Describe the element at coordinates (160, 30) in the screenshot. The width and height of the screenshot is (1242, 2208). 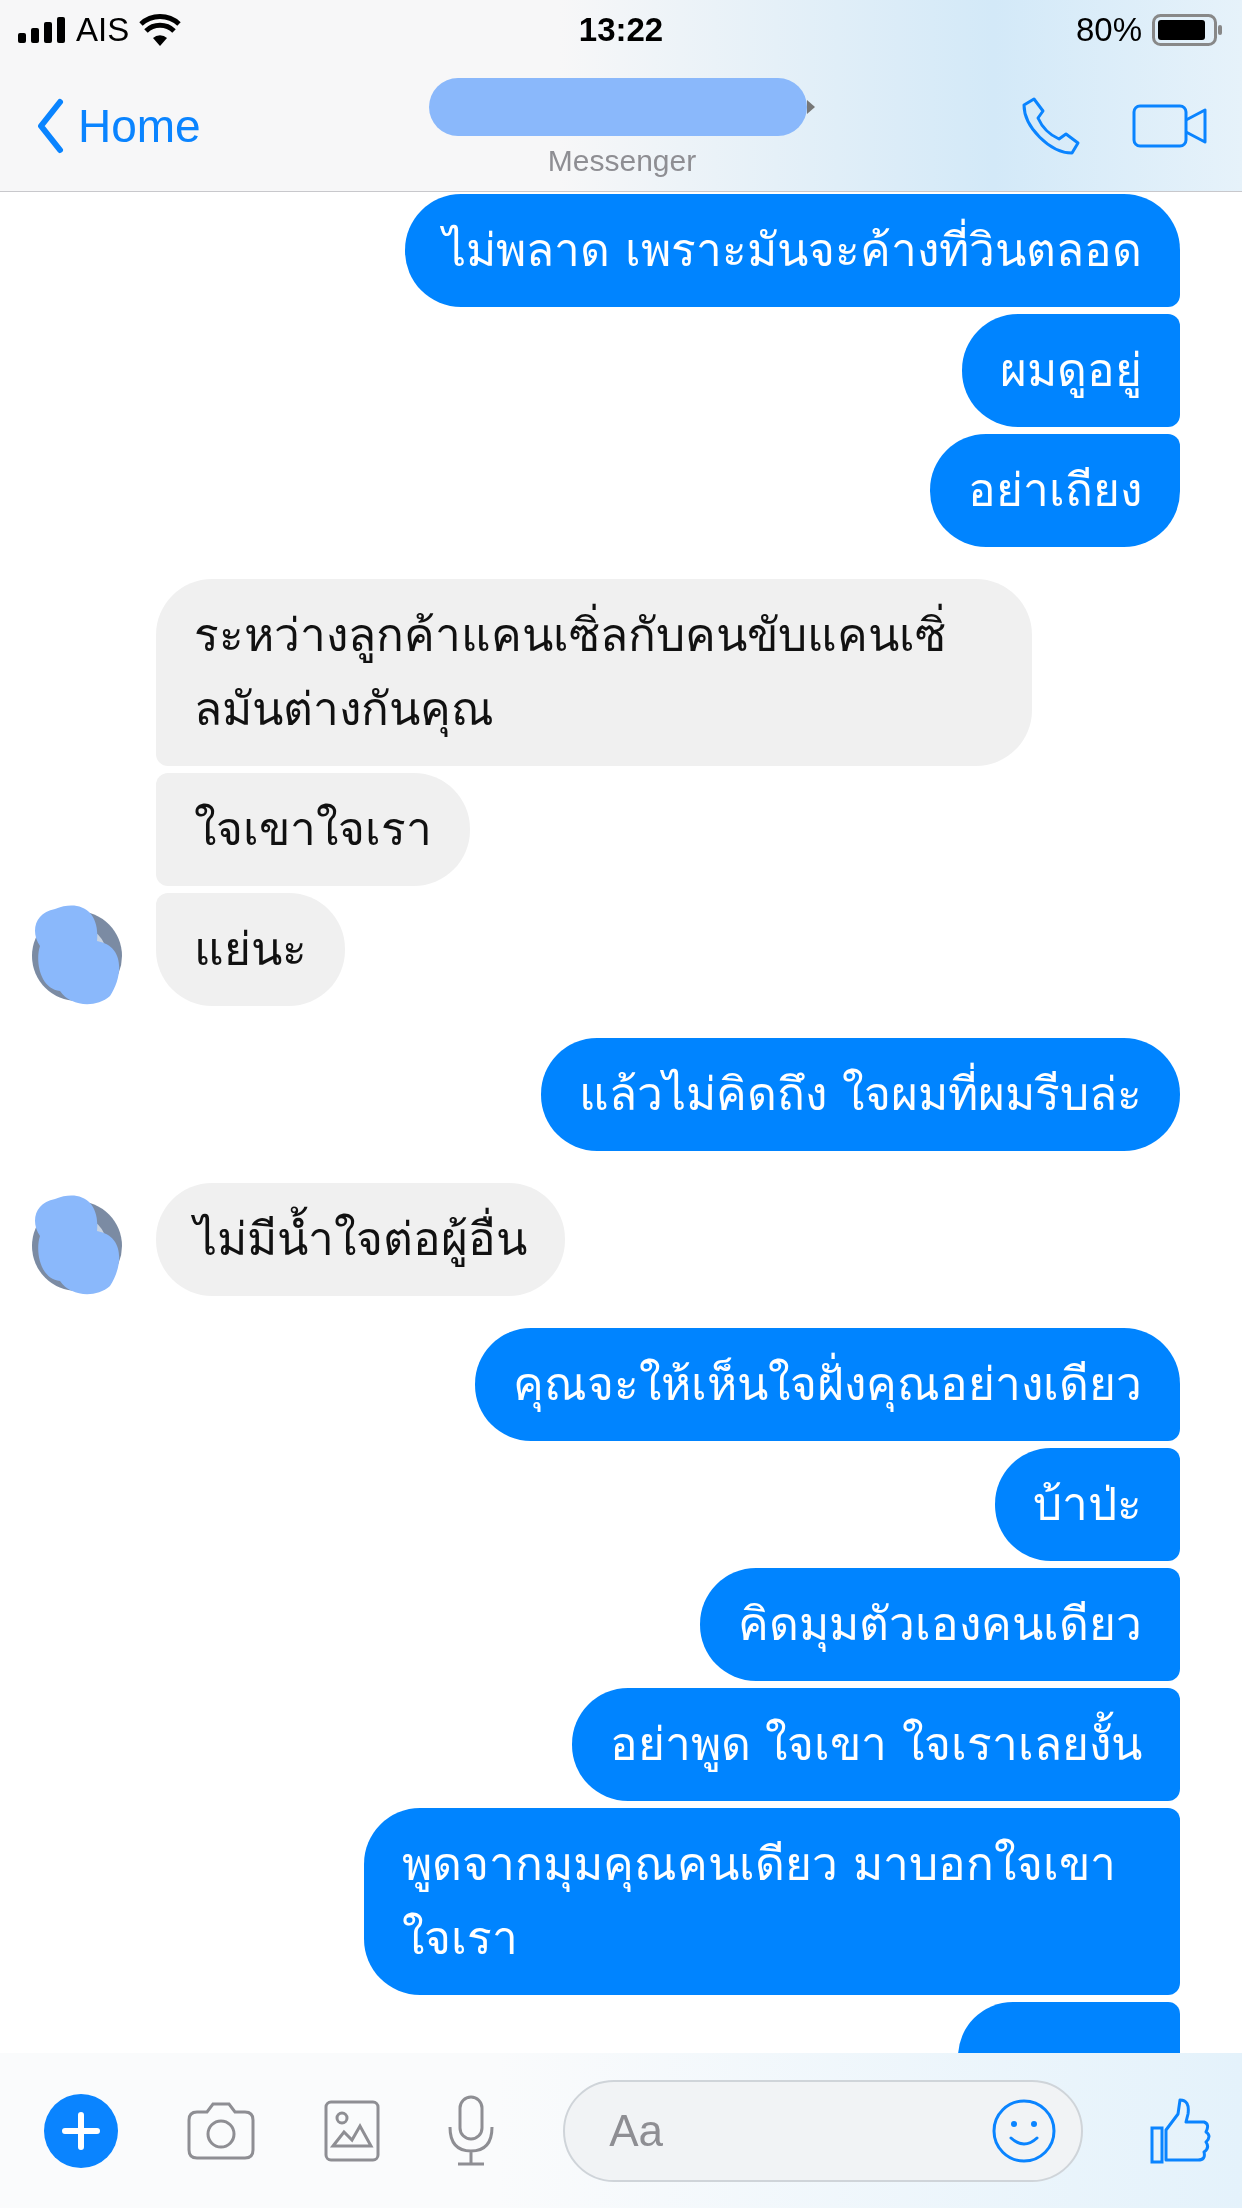
I see `wifi-icon` at that location.